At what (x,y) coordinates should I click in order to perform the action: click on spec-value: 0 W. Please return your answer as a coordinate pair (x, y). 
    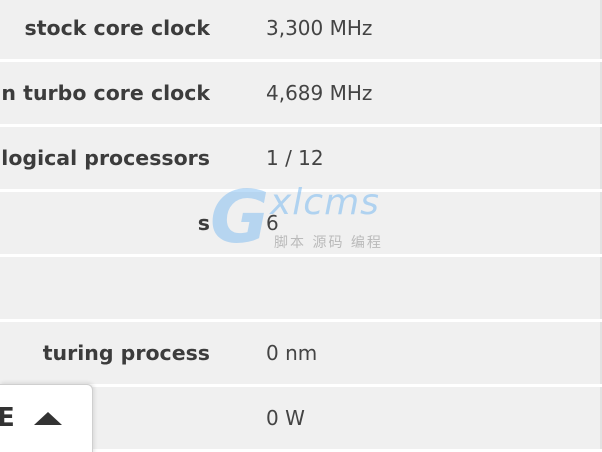
    Looking at the image, I should click on (285, 418).